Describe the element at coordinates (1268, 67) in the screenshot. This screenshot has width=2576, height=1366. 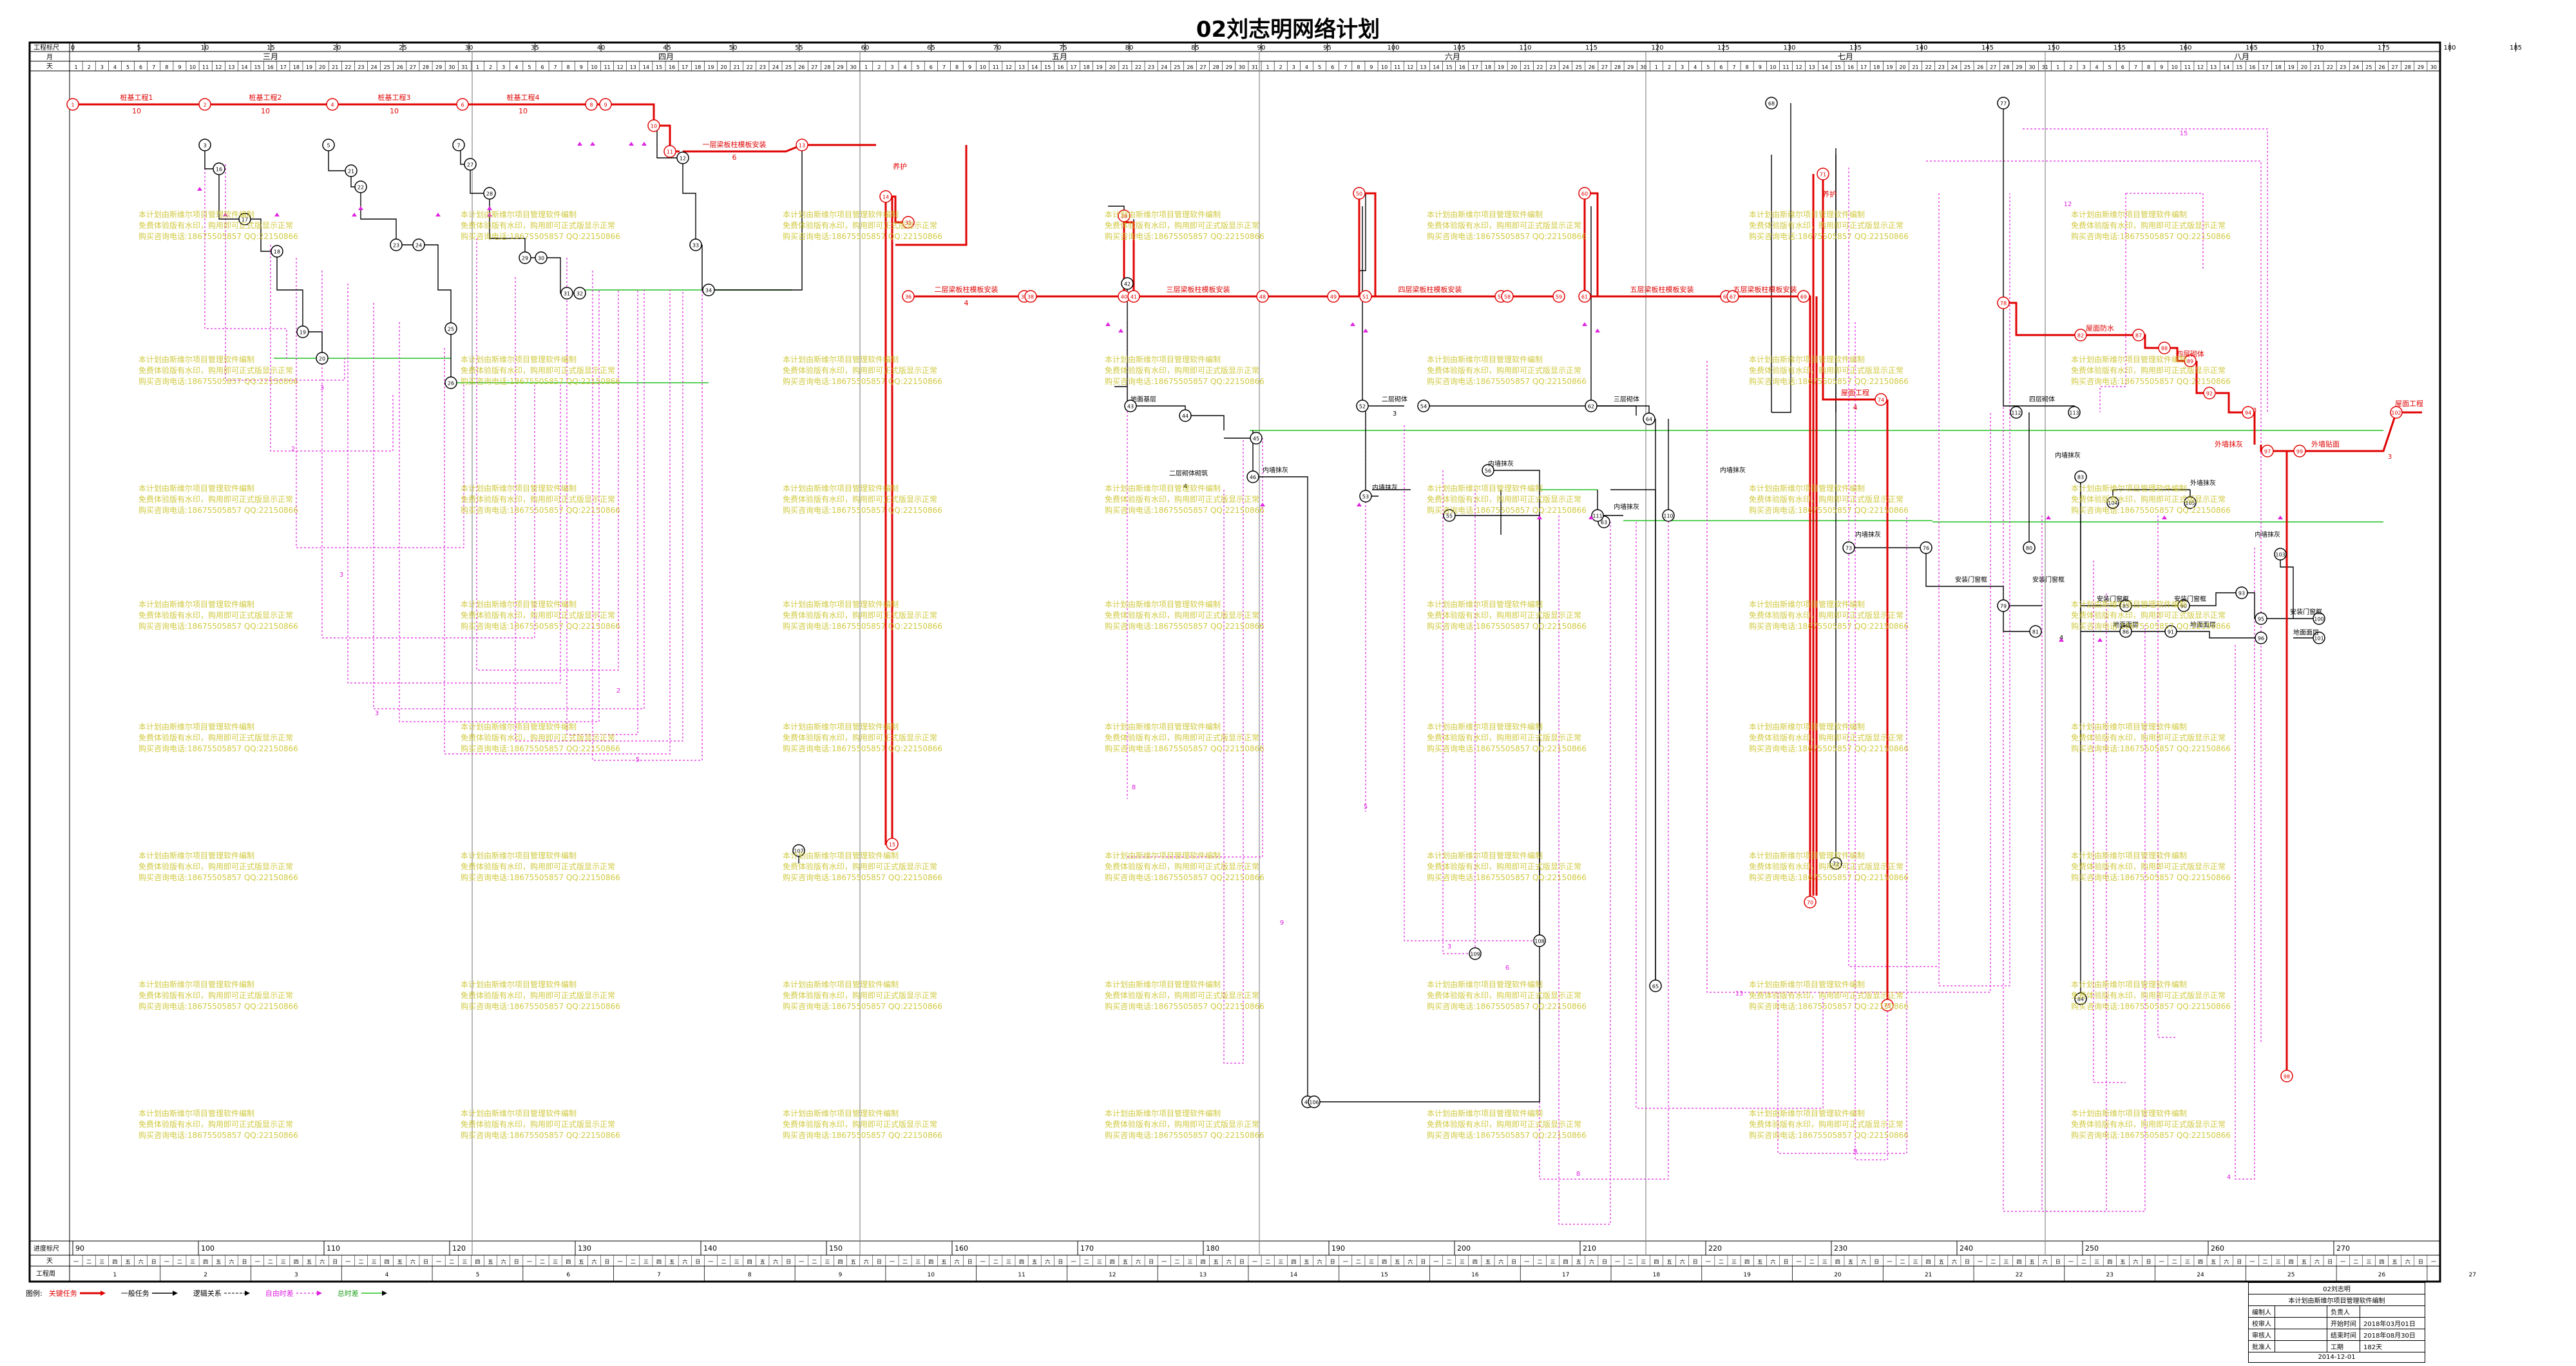
I see `day-cell: 1` at that location.